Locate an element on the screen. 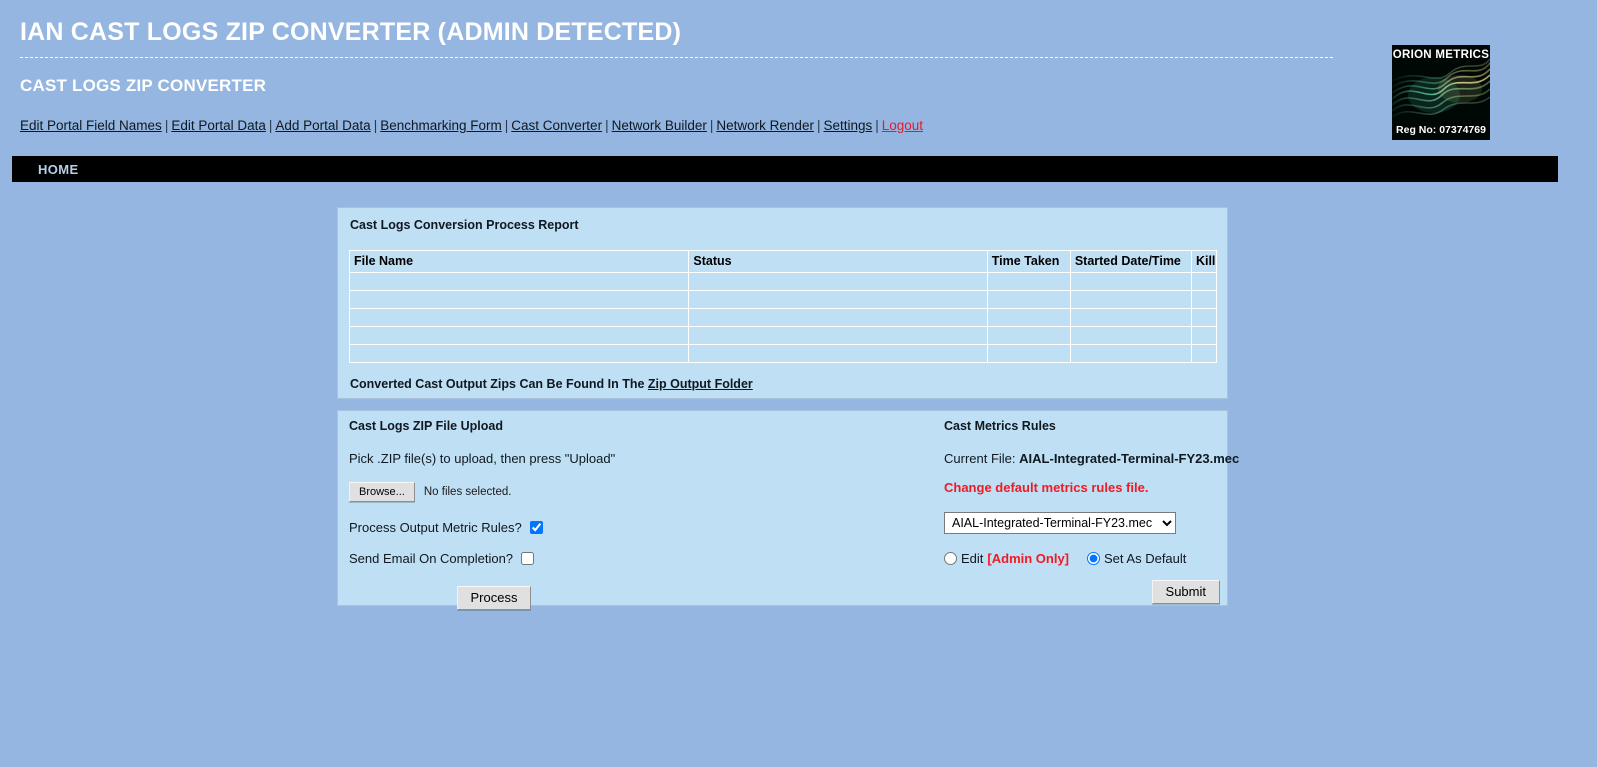 Image resolution: width=1597 pixels, height=767 pixels. page-subtitle: CAST LOGS ZIP CONVERTER is located at coordinates (143, 85).